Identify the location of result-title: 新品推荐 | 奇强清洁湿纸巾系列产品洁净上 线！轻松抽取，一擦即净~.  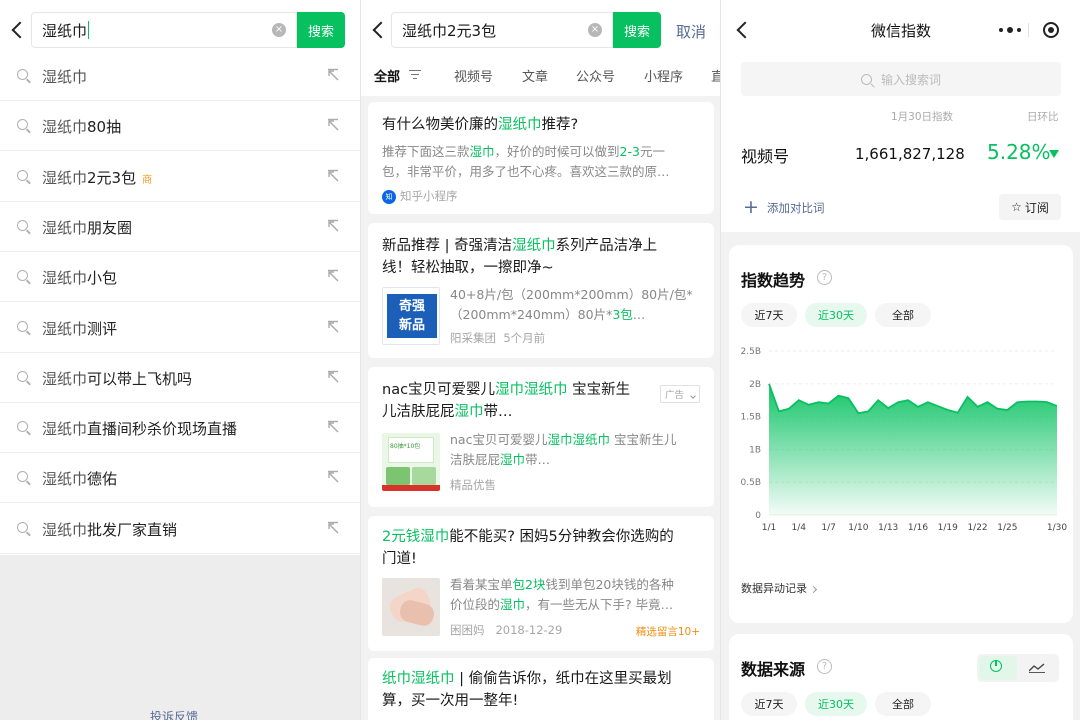
(520, 257).